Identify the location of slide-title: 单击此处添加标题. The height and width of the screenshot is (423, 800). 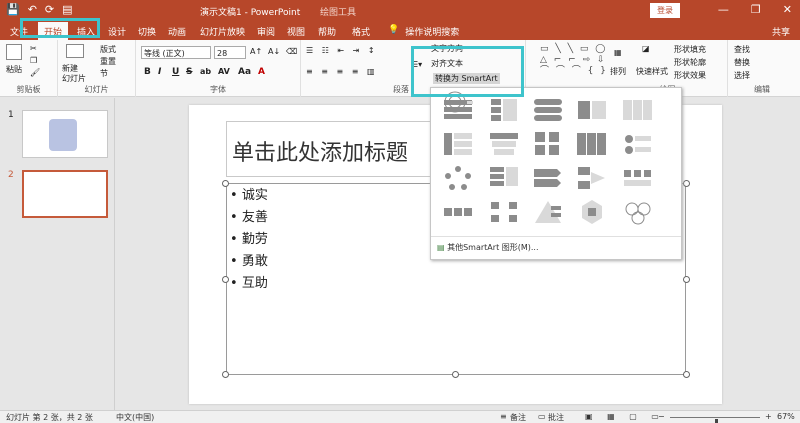
(320, 151).